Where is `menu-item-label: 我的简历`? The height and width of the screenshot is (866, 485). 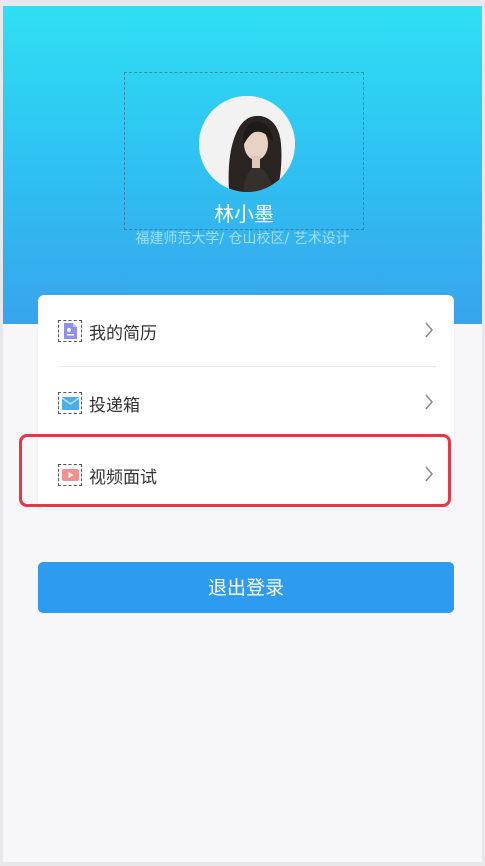 menu-item-label: 我的简历 is located at coordinates (123, 334).